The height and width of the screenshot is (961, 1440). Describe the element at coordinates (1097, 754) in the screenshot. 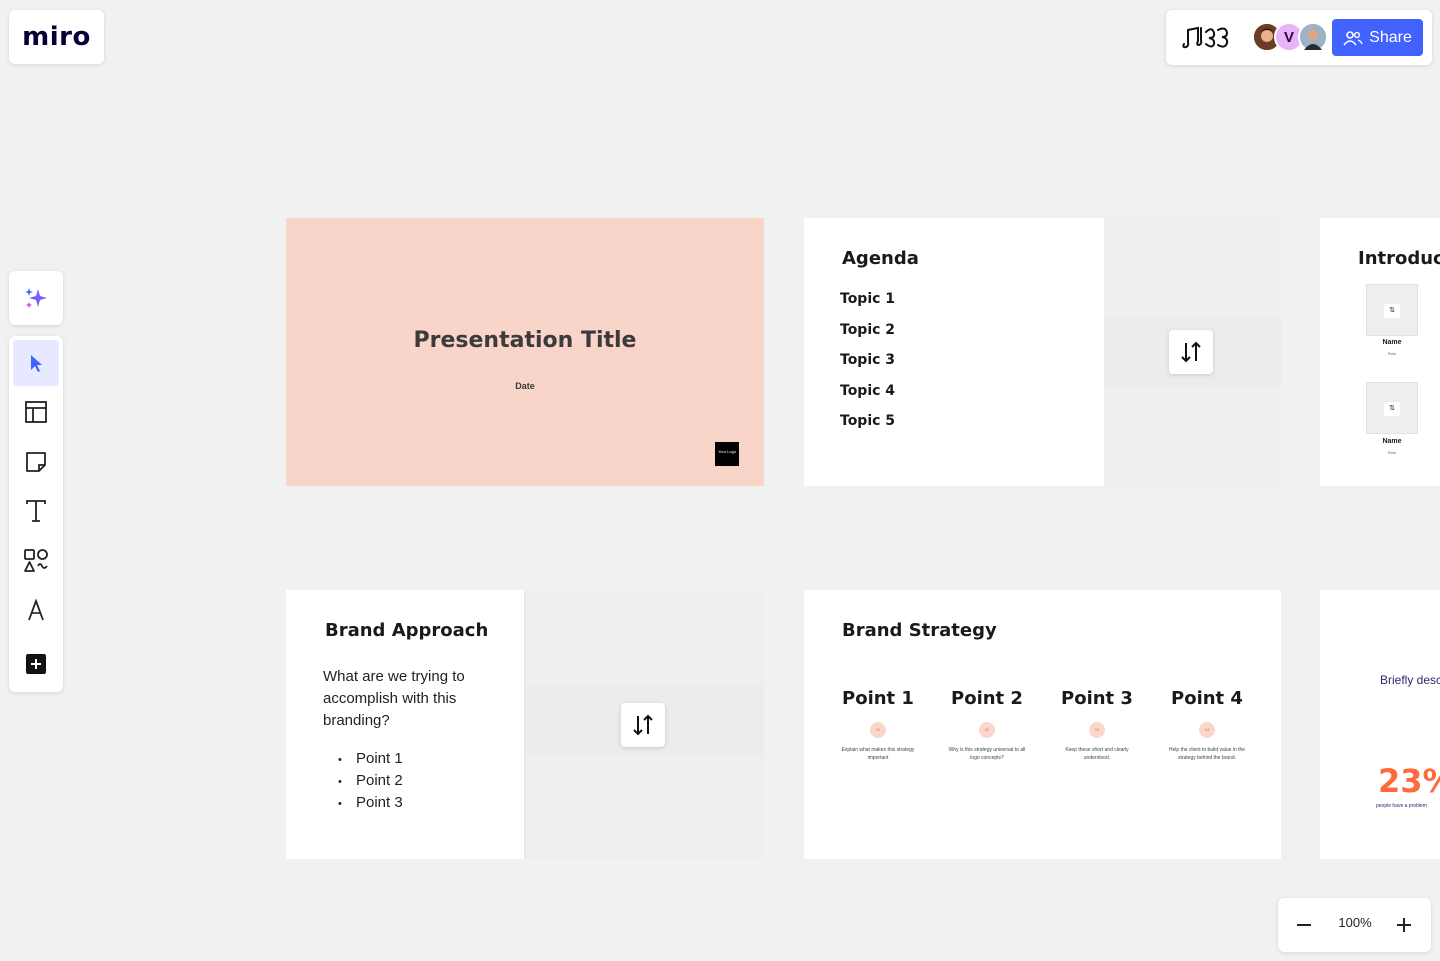

I see `point-description: Keep these short and clearly understood.` at that location.